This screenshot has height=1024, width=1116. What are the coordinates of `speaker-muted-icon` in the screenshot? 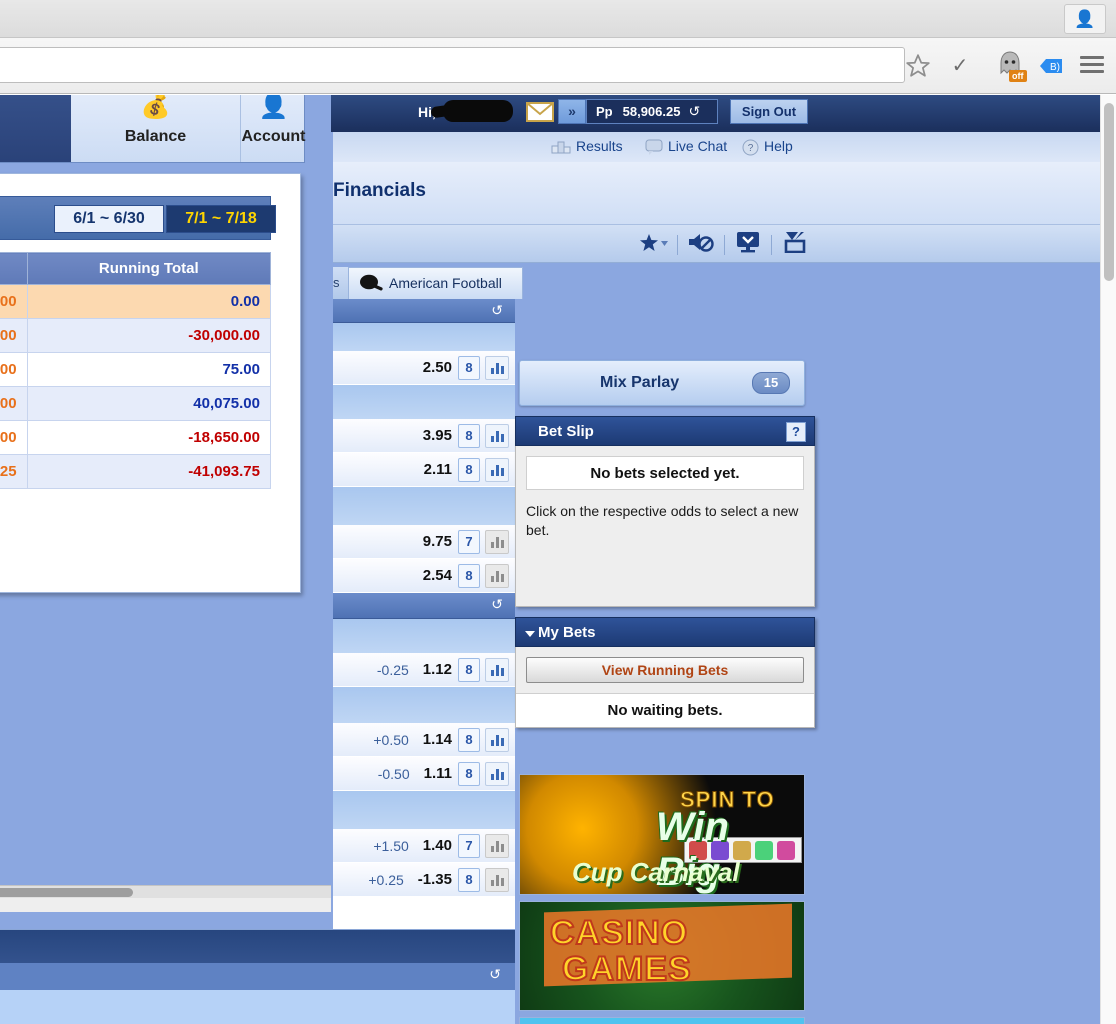 It's located at (701, 244).